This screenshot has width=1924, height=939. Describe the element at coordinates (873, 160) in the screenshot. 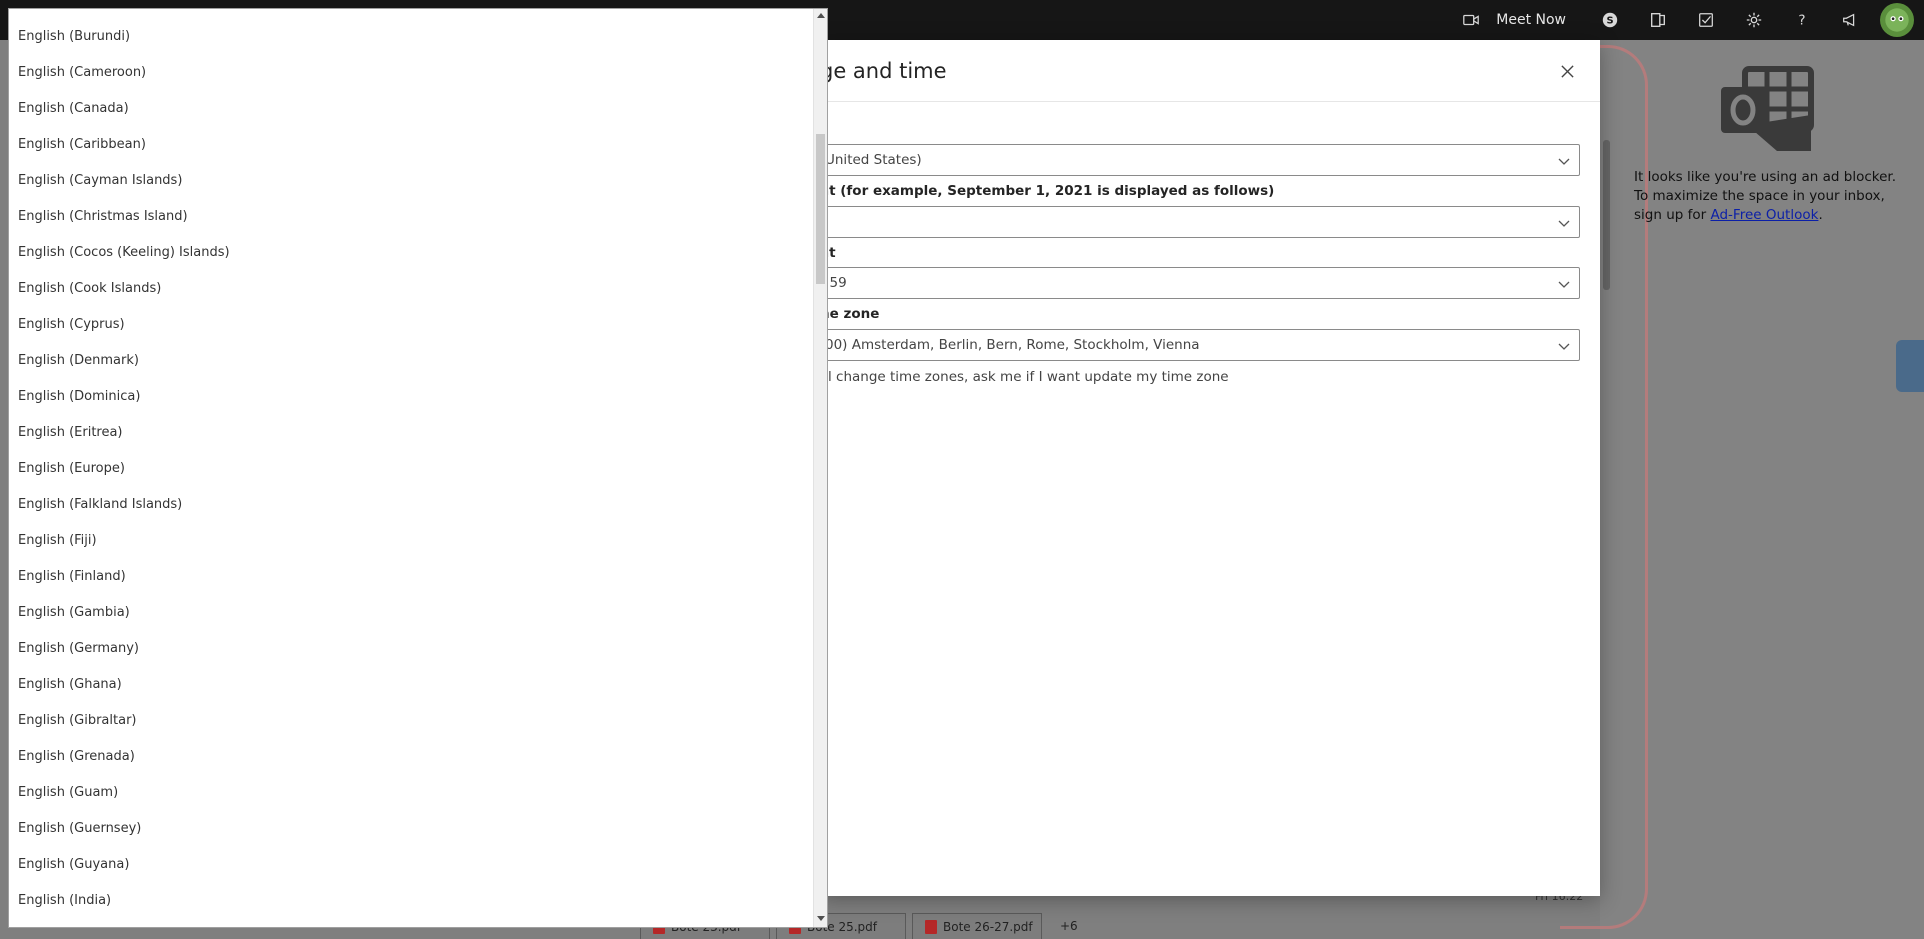

I see `language-select-value: United States)` at that location.